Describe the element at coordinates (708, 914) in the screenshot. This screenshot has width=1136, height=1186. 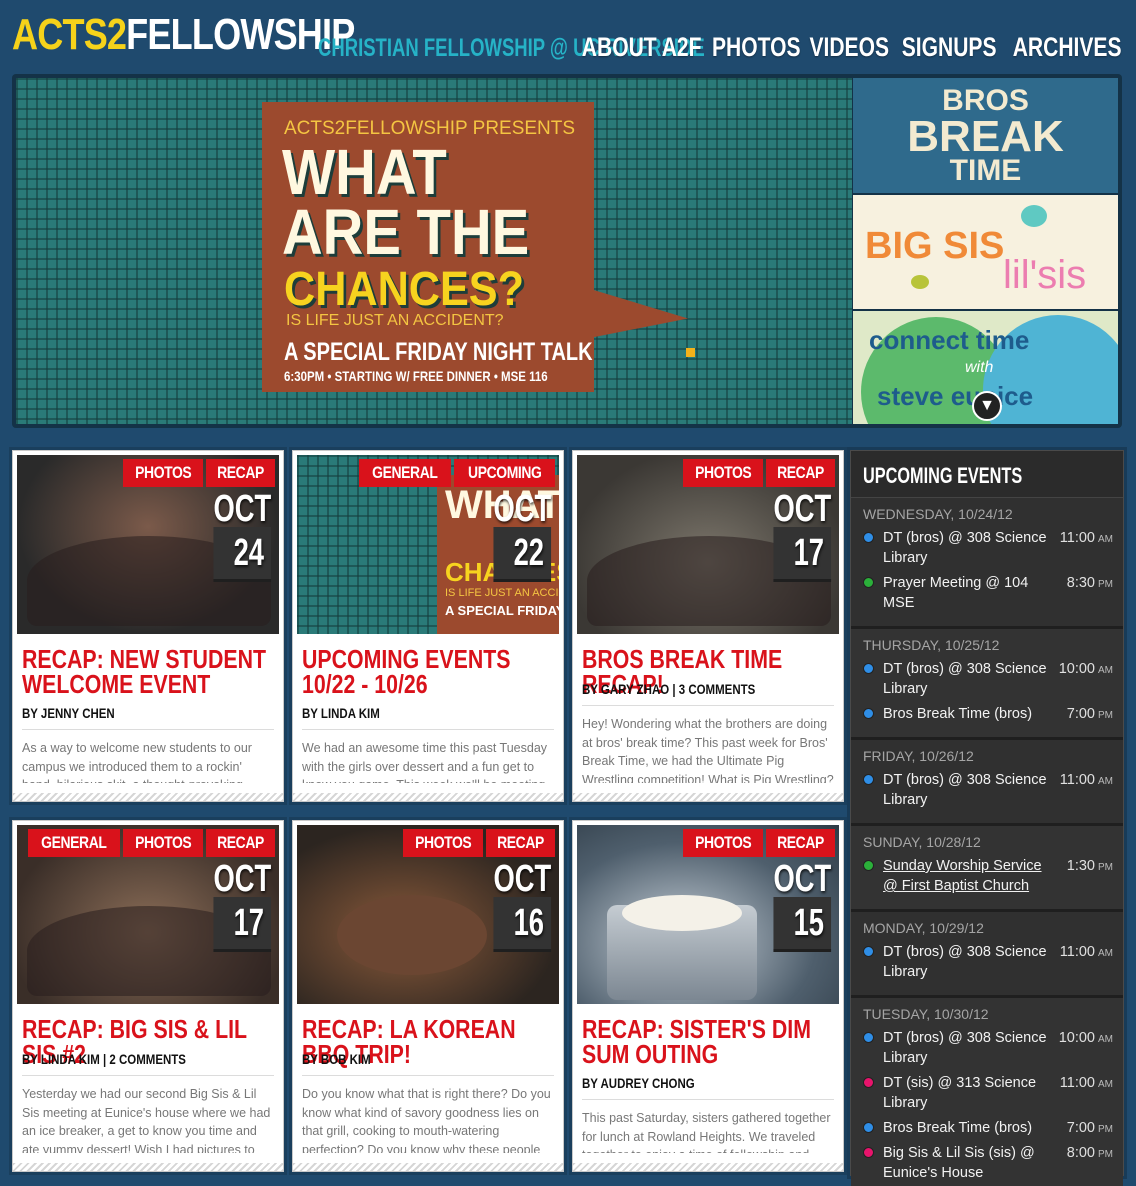
I see `post-image: PHOTOS RECAP OCT 15` at that location.